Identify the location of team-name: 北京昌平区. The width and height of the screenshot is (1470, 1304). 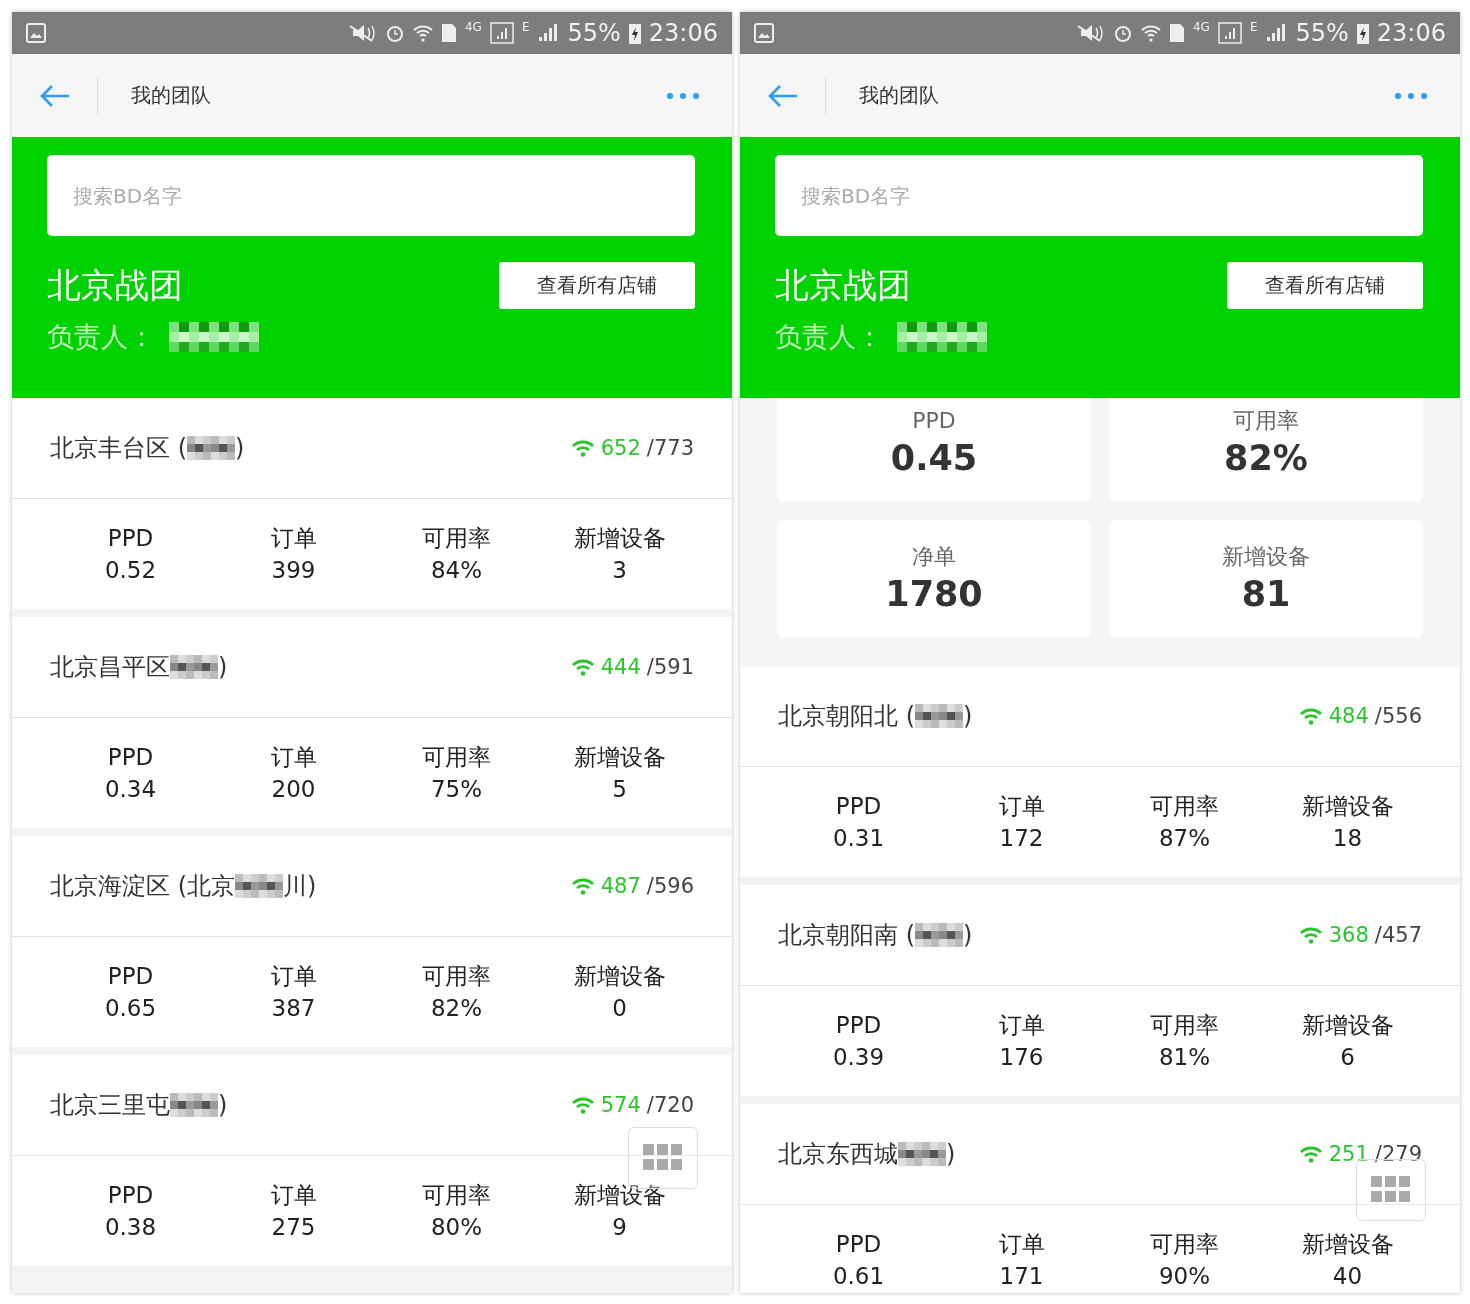
(110, 667).